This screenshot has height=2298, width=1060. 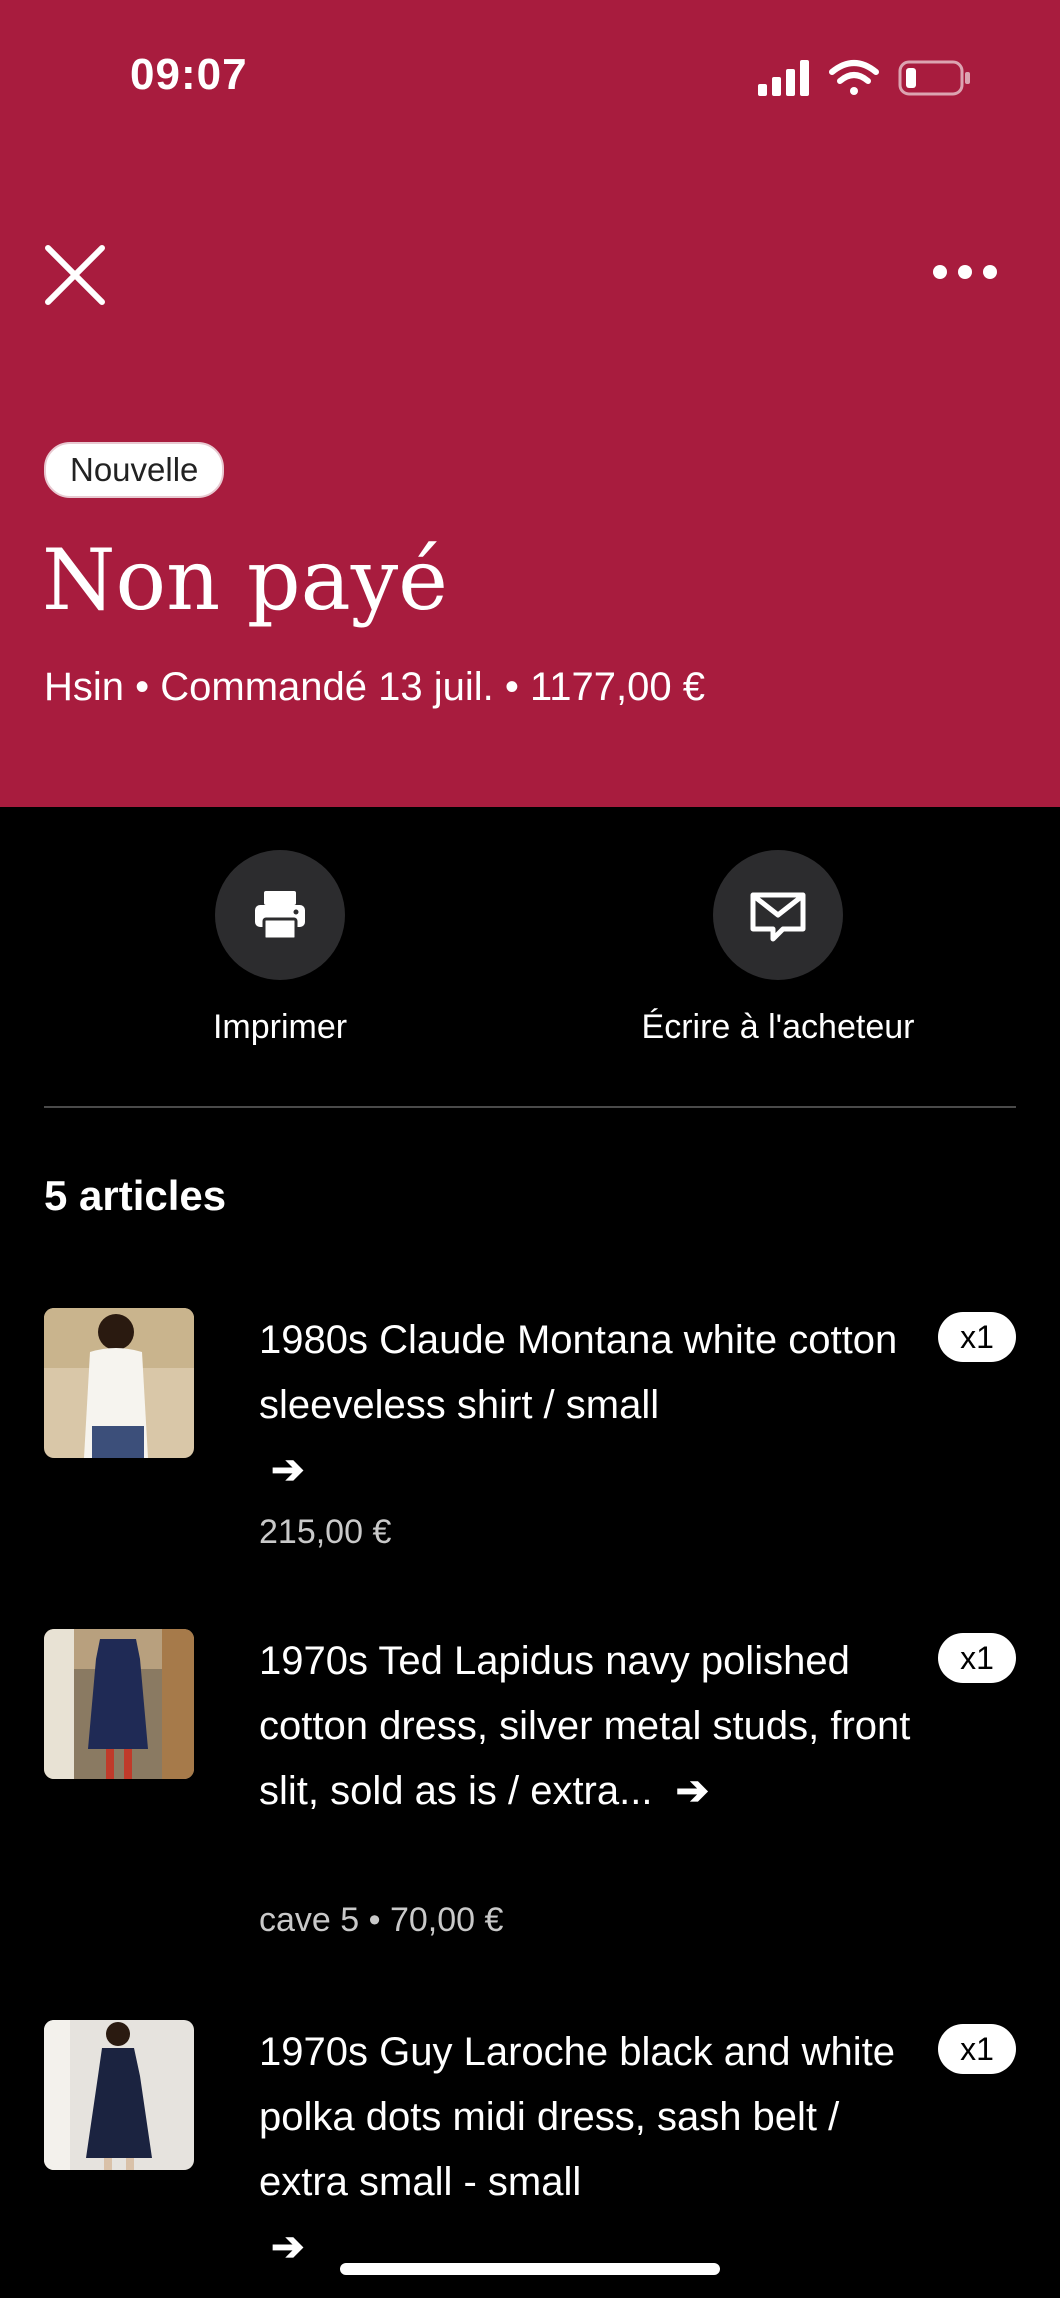 What do you see at coordinates (374, 687) in the screenshot?
I see `order-summary: Hsin • Commandé 13 juil. • 1177,00 €` at bounding box center [374, 687].